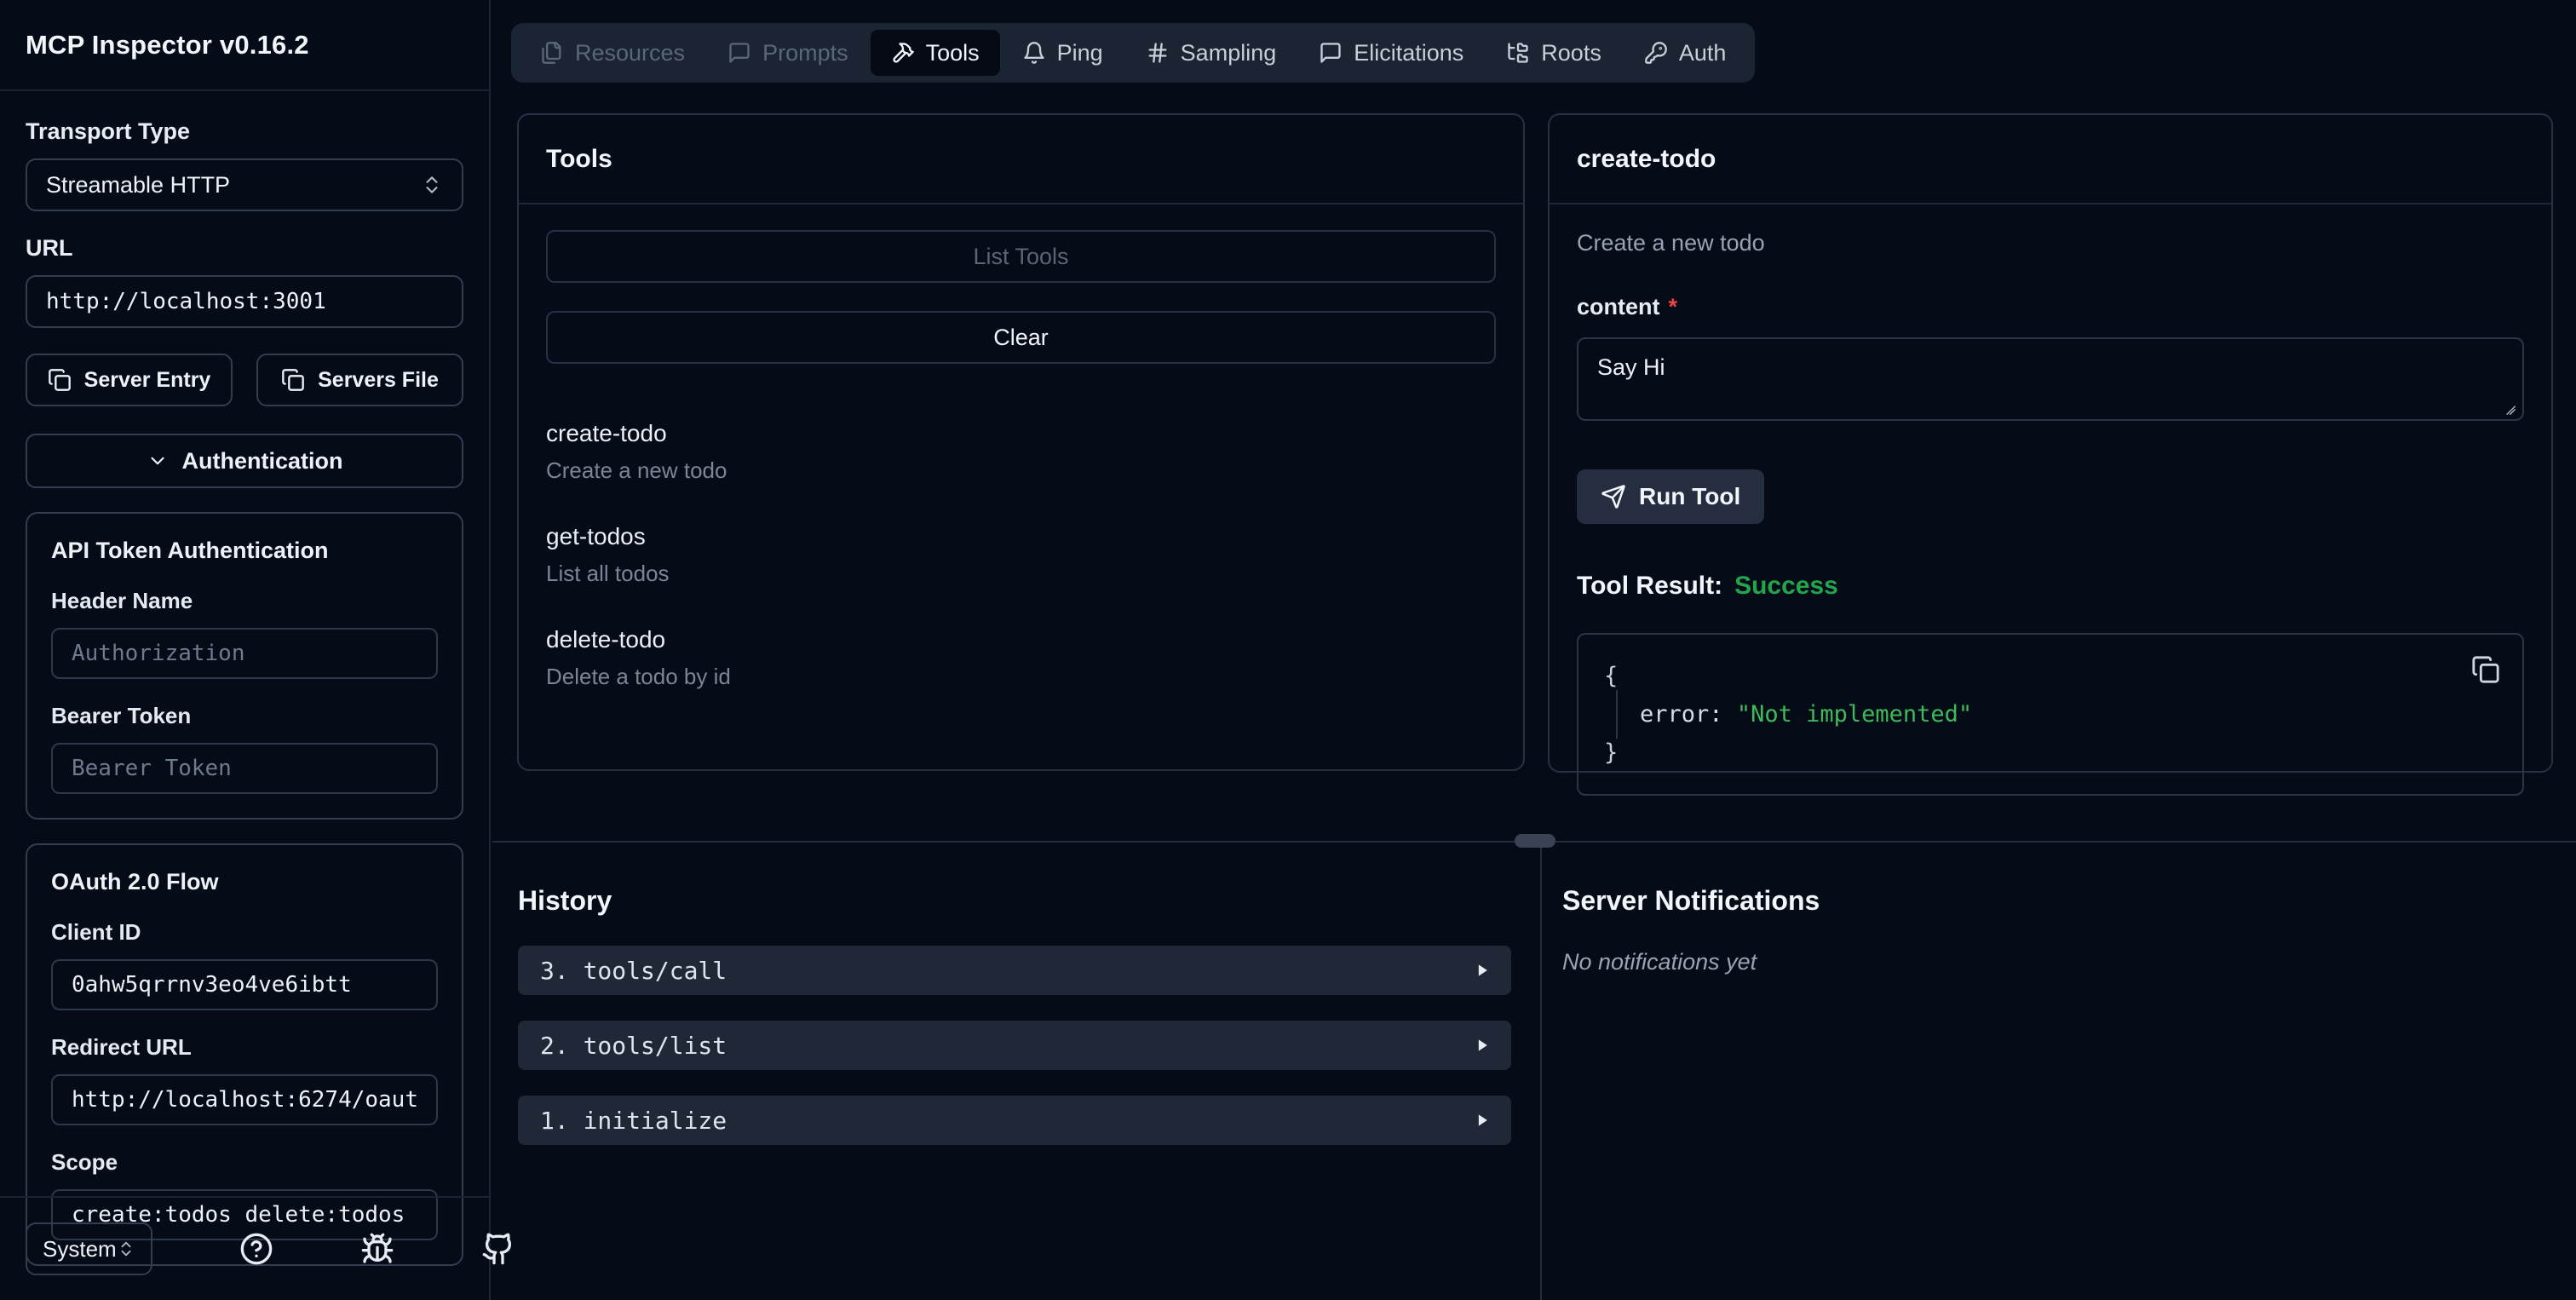 This screenshot has width=2576, height=1300. I want to click on resize-grip-icon, so click(2508, 407).